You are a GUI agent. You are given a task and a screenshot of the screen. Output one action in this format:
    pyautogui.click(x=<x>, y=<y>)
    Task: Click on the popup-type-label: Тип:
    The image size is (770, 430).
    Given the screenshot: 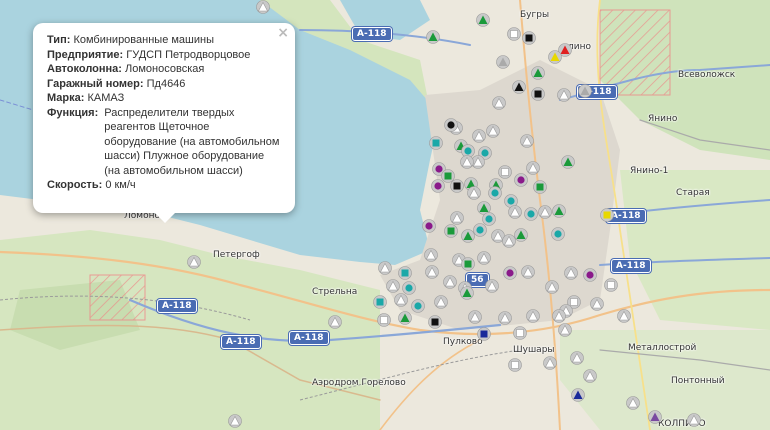 What is the action you would take?
    pyautogui.click(x=59, y=40)
    